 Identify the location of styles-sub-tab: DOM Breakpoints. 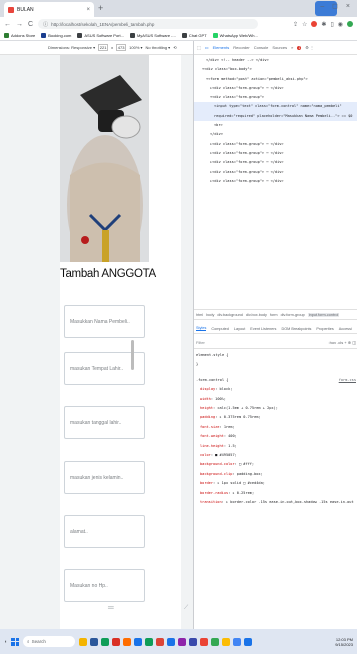
(296, 329).